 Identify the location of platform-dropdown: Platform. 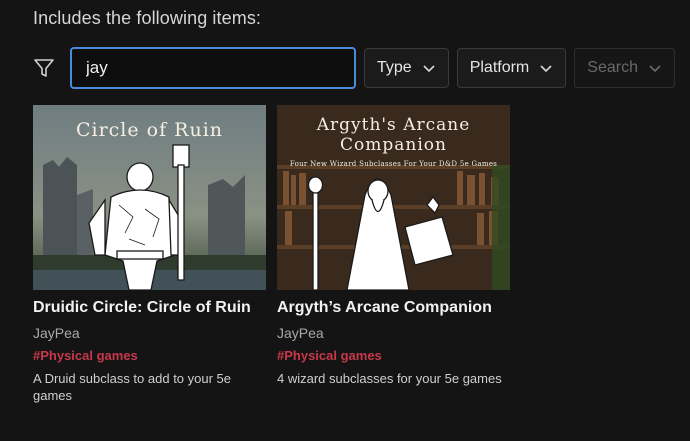
(511, 68).